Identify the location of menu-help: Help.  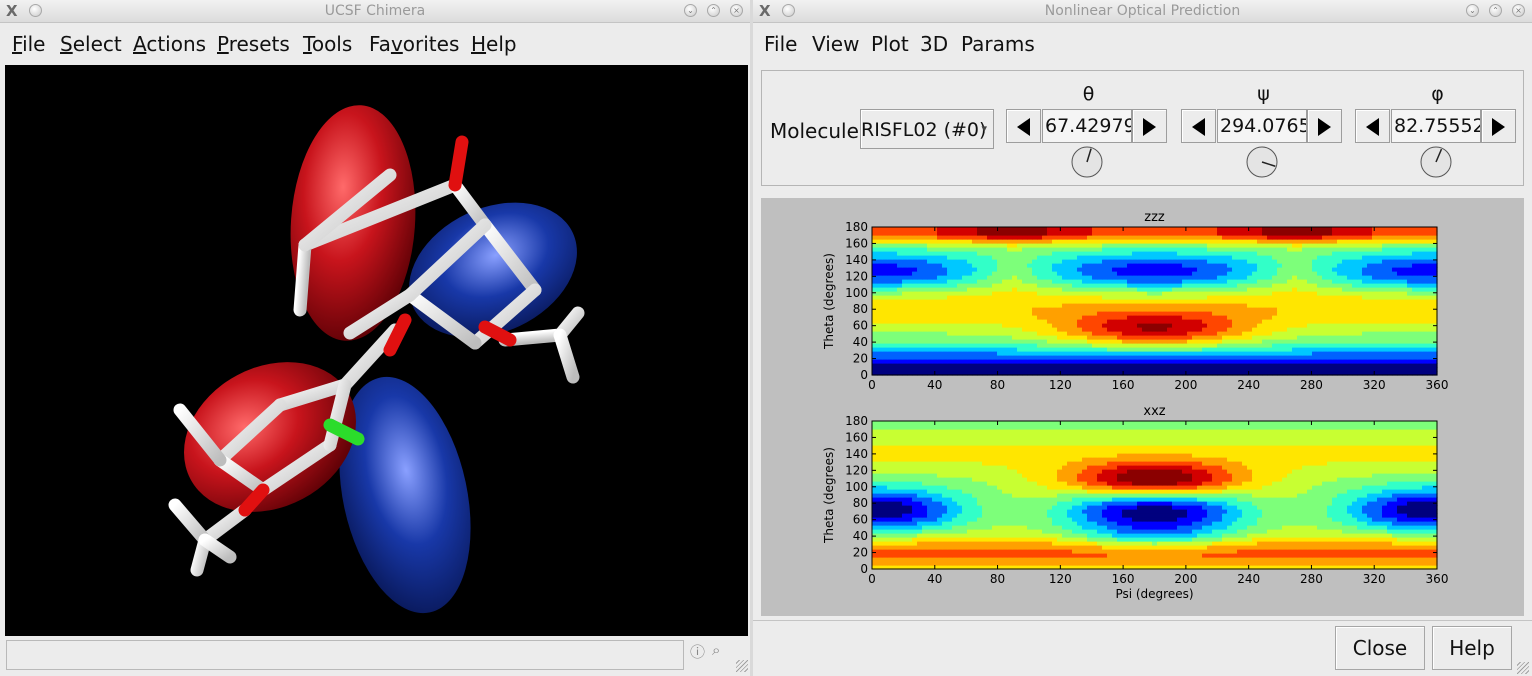
(494, 44).